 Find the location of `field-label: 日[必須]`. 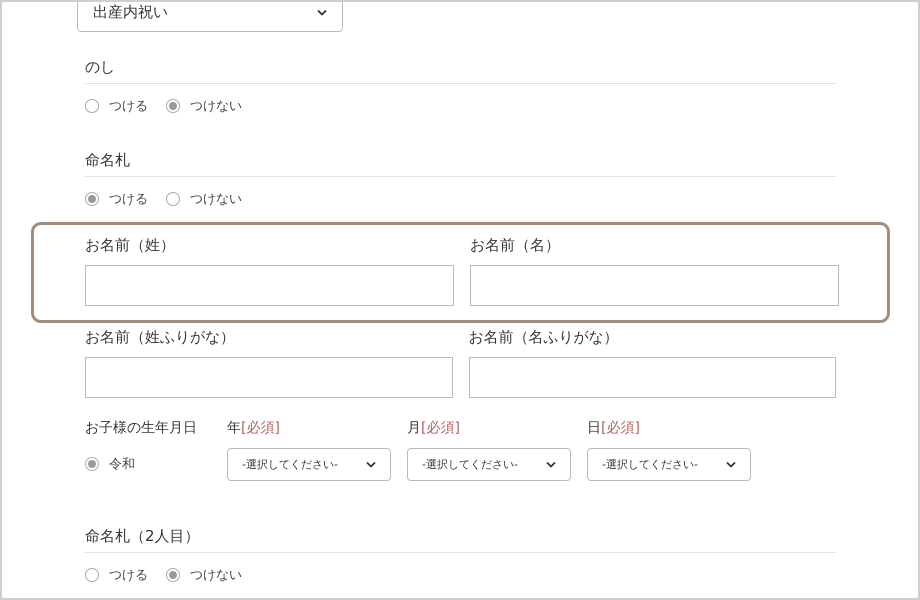

field-label: 日[必須] is located at coordinates (614, 428).